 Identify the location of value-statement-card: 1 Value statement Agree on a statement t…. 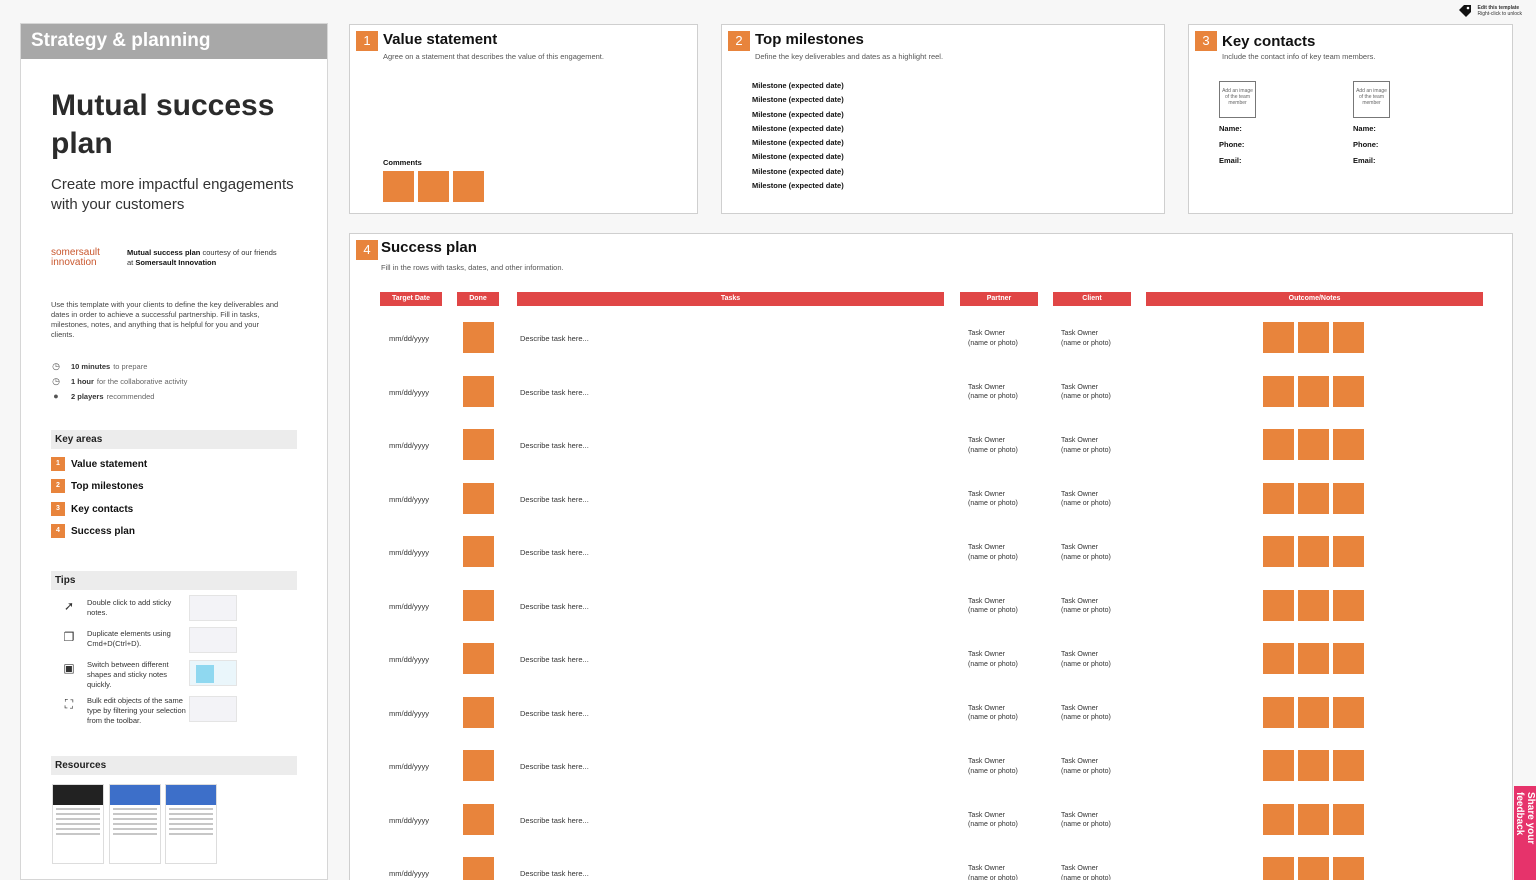
(523, 119).